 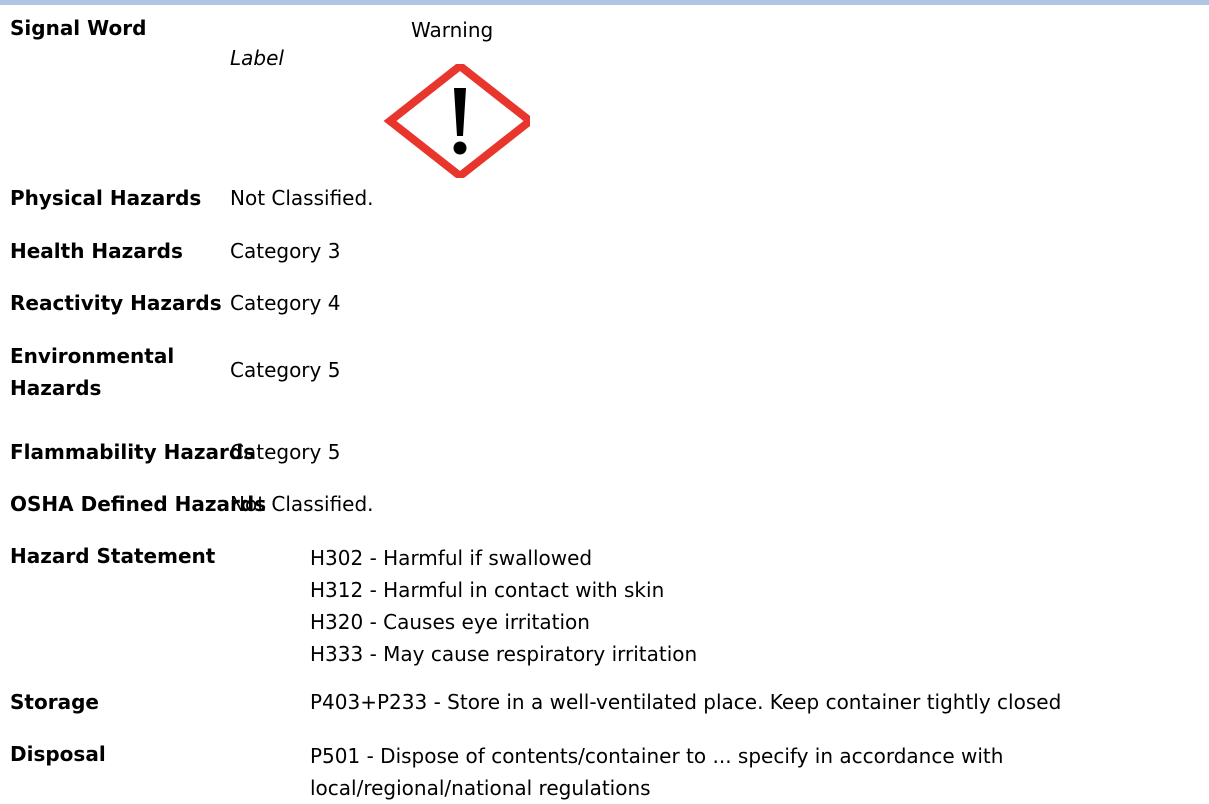 What do you see at coordinates (480, 788) in the screenshot?
I see `disposal-line: local/regional/national regulations` at bounding box center [480, 788].